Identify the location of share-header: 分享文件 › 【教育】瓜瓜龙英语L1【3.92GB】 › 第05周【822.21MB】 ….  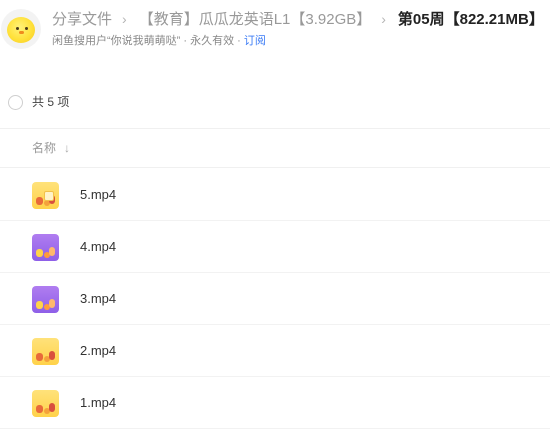
(275, 29).